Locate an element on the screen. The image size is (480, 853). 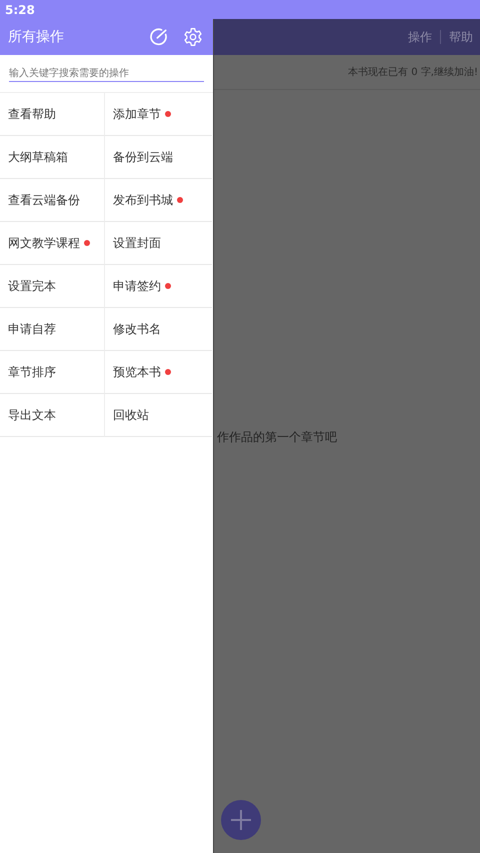
action-item: 查看云端备份 is located at coordinates (52, 200).